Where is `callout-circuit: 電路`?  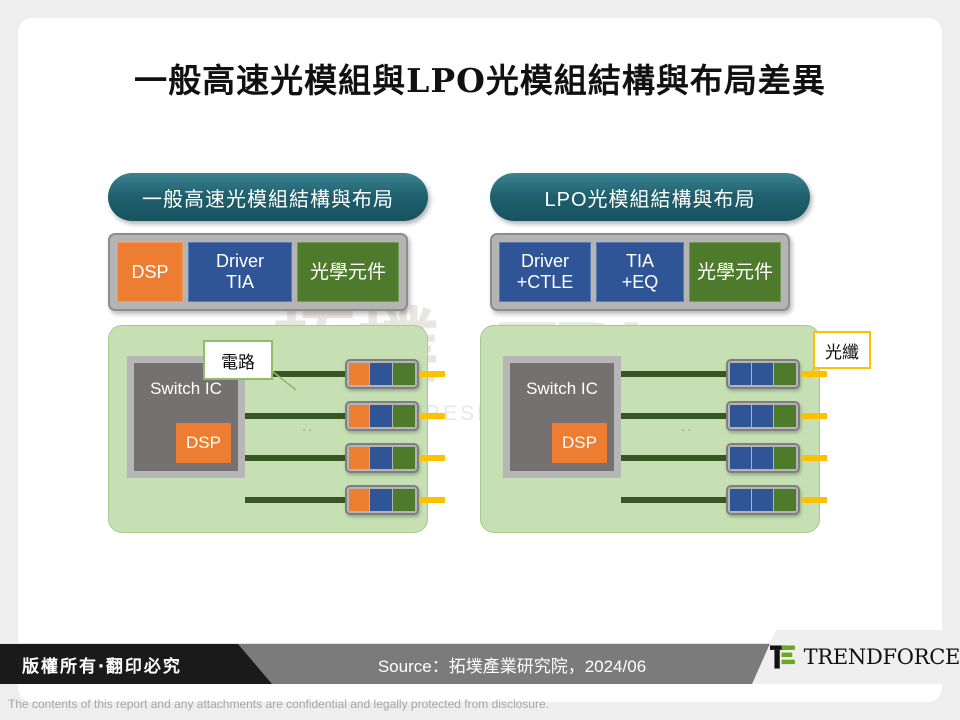
callout-circuit: 電路 is located at coordinates (238, 360).